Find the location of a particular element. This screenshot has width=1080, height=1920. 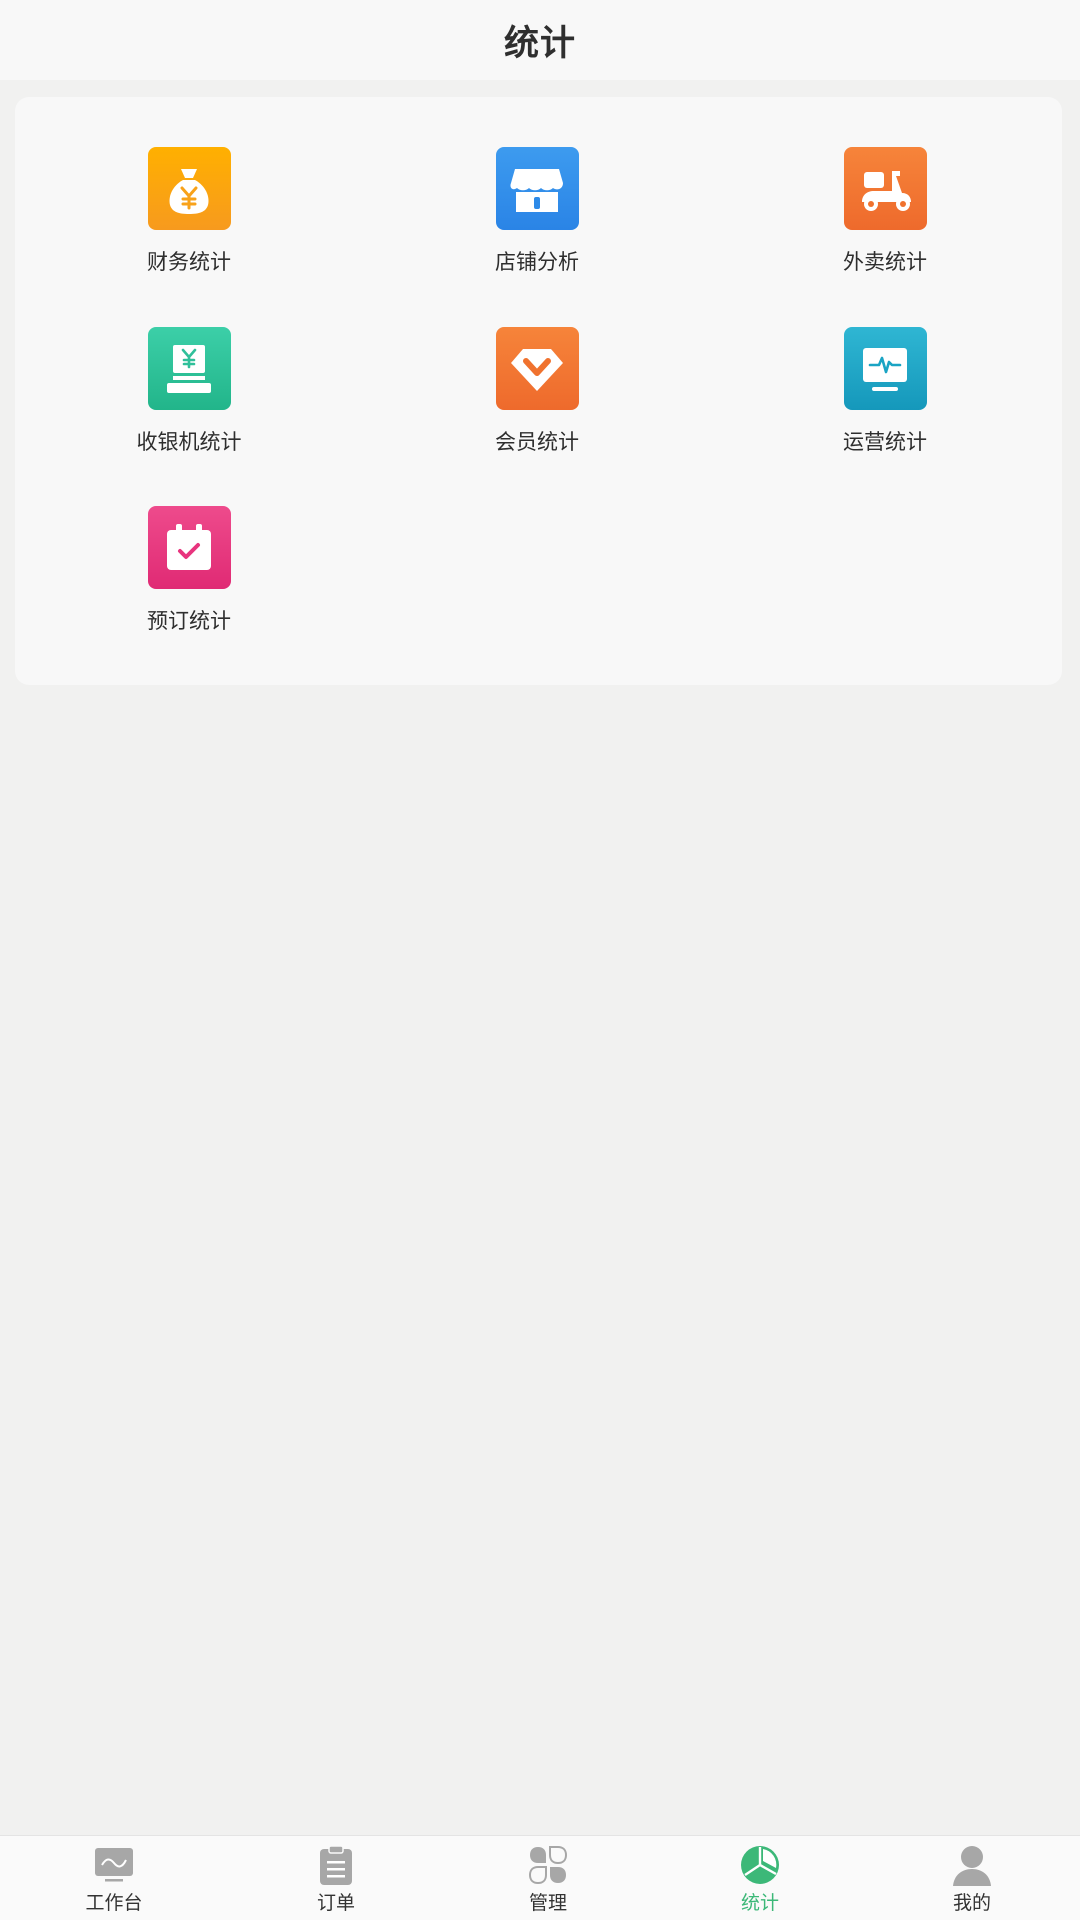

menu-item-label: 运营统计 is located at coordinates (885, 442).